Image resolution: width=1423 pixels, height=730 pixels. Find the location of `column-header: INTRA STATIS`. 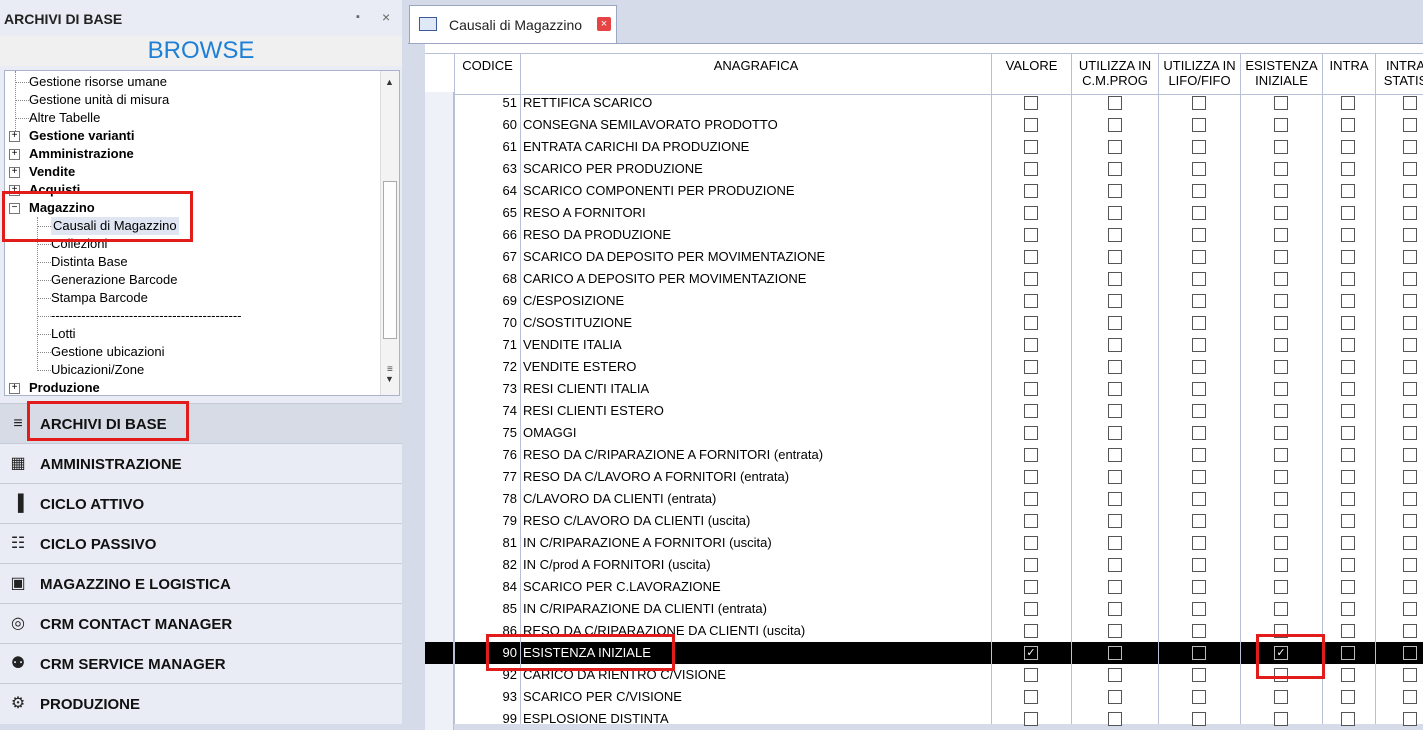

column-header: INTRA STATIS is located at coordinates (1399, 74).